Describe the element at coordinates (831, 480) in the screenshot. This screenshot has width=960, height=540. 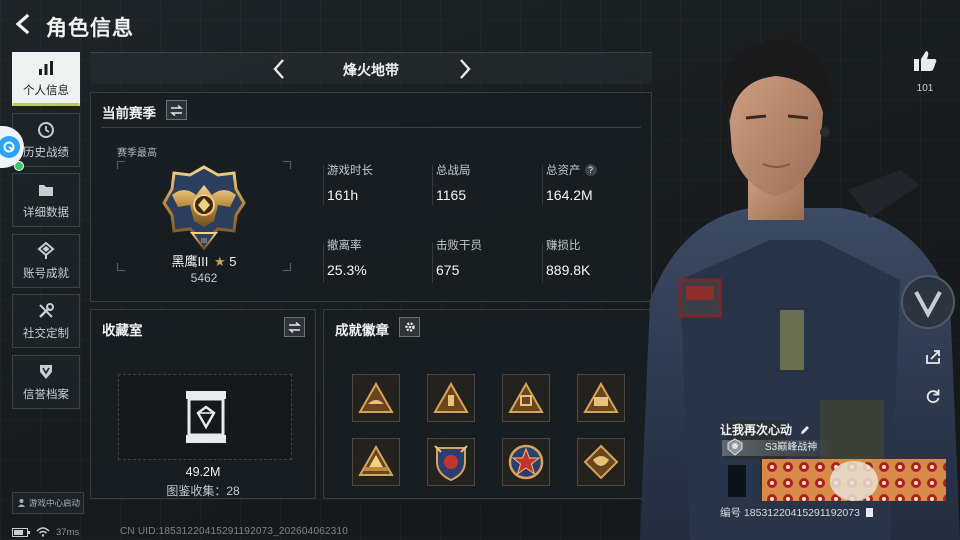
I see `profile-banner` at that location.